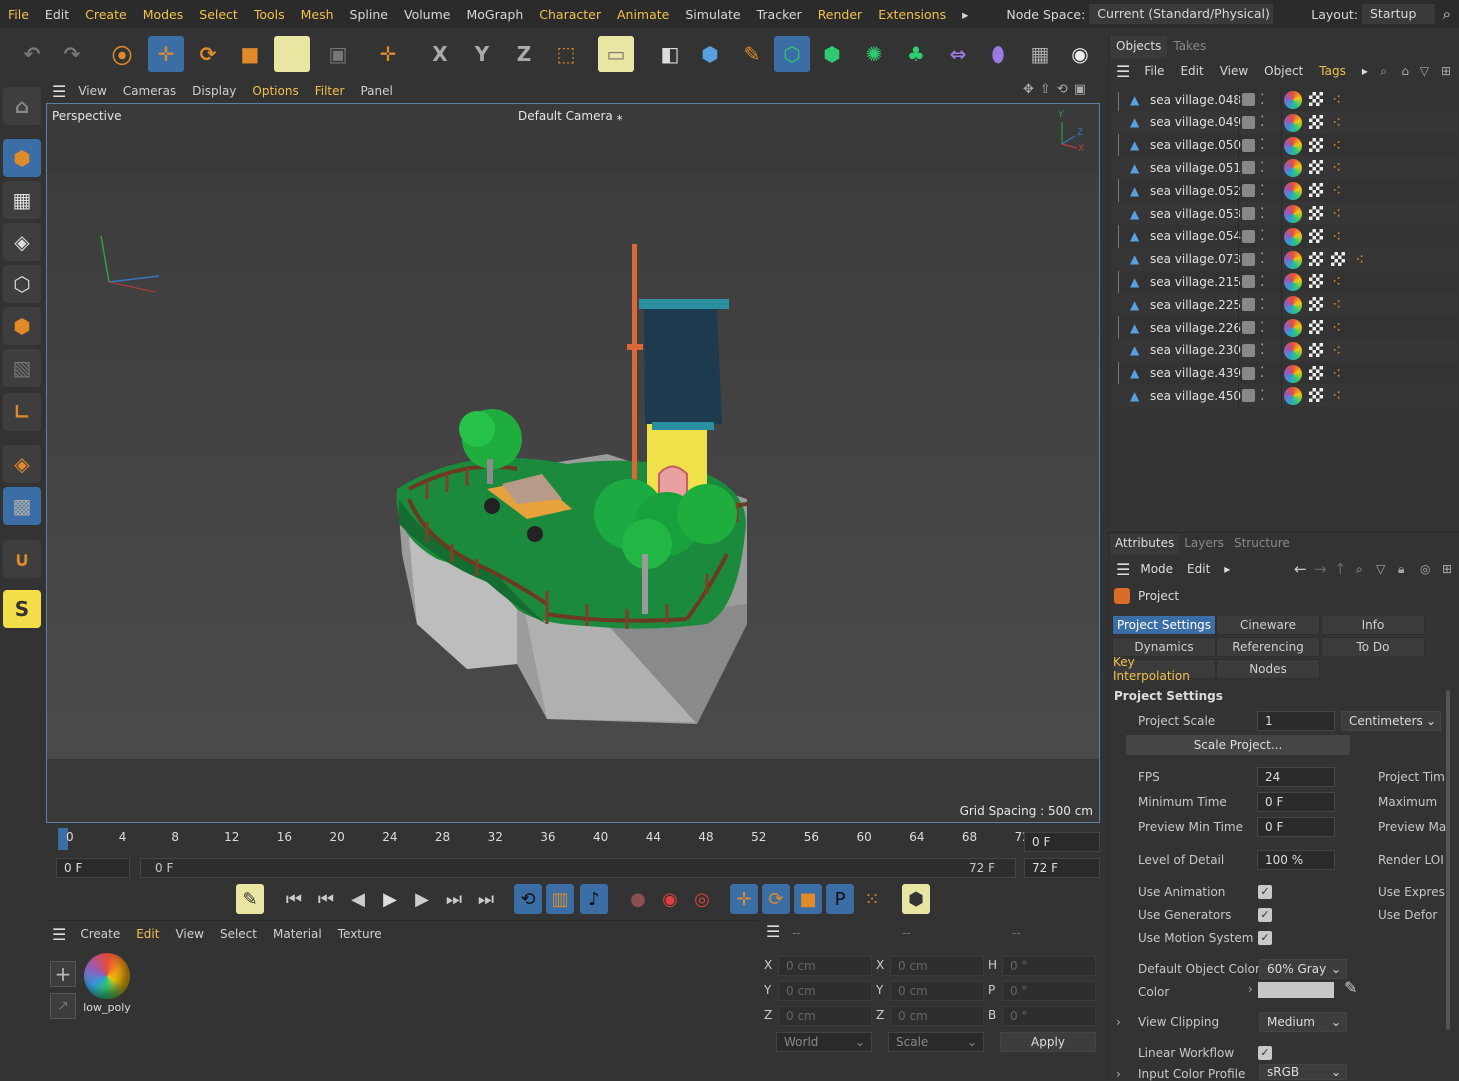 The height and width of the screenshot is (1081, 1459). Describe the element at coordinates (482, 54) in the screenshot. I see `y-axis-lock-icon: Y` at that location.